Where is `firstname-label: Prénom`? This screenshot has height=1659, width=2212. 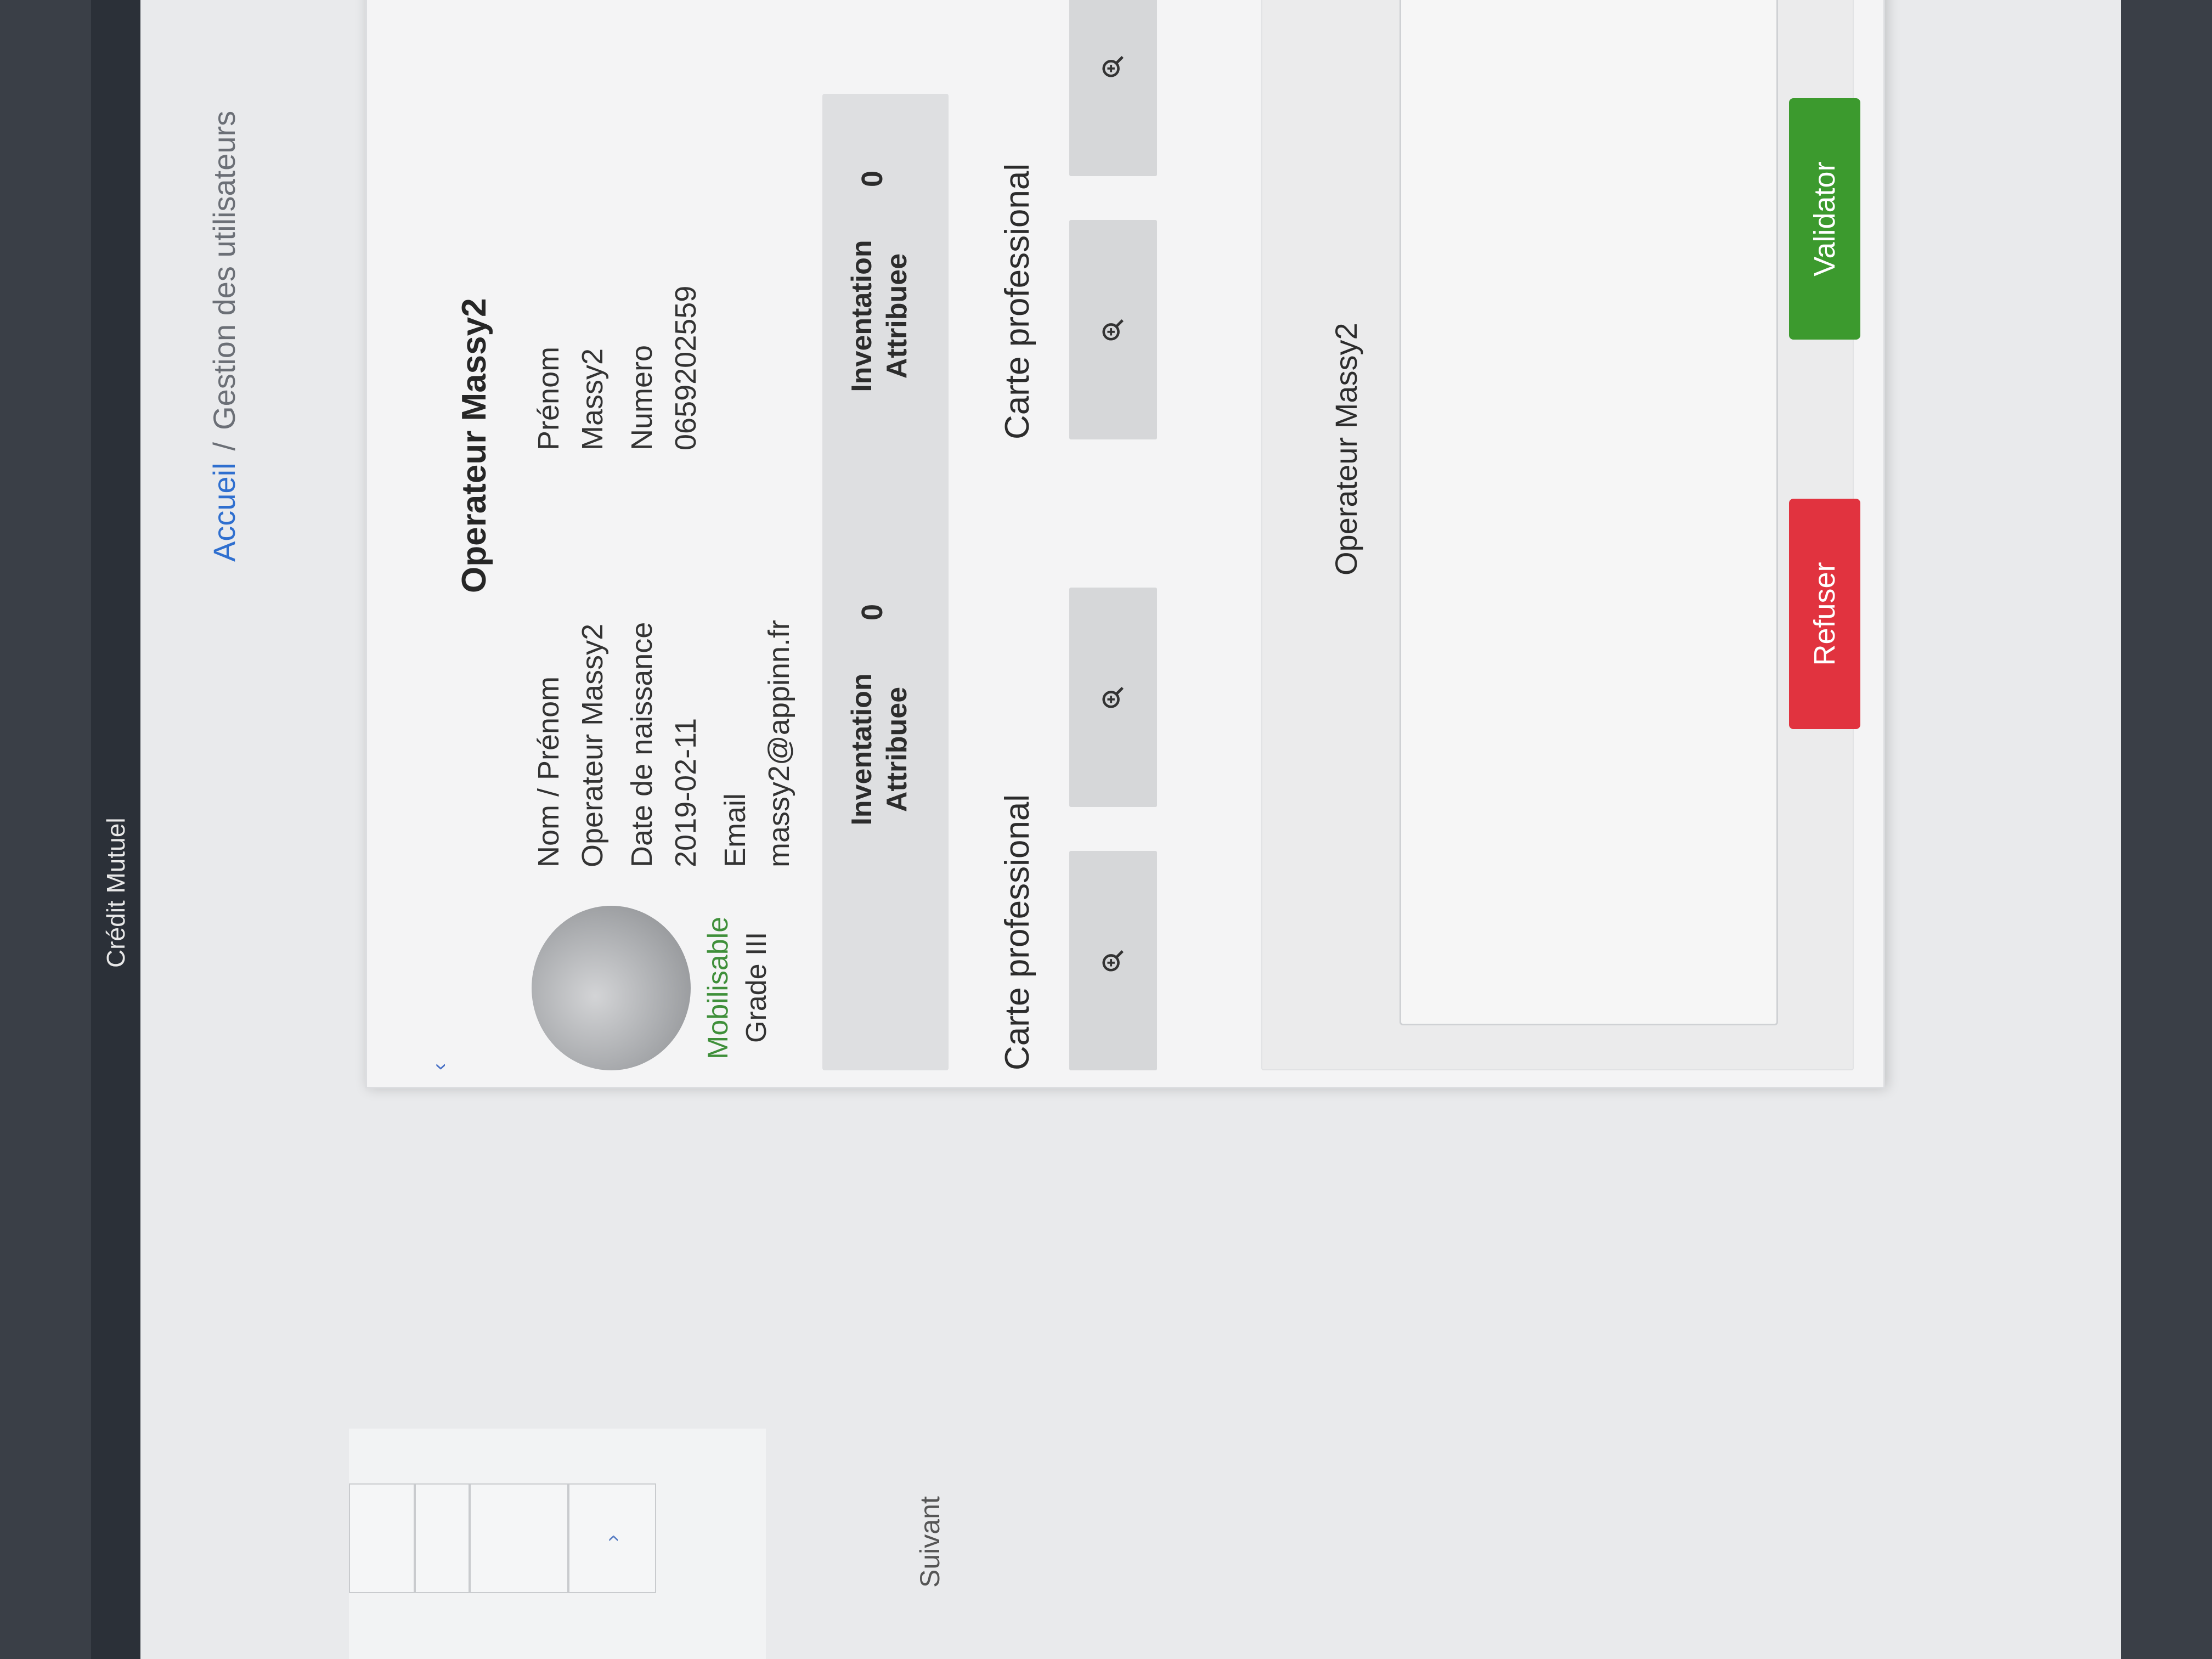
firstname-label: Prénom is located at coordinates (548, 398).